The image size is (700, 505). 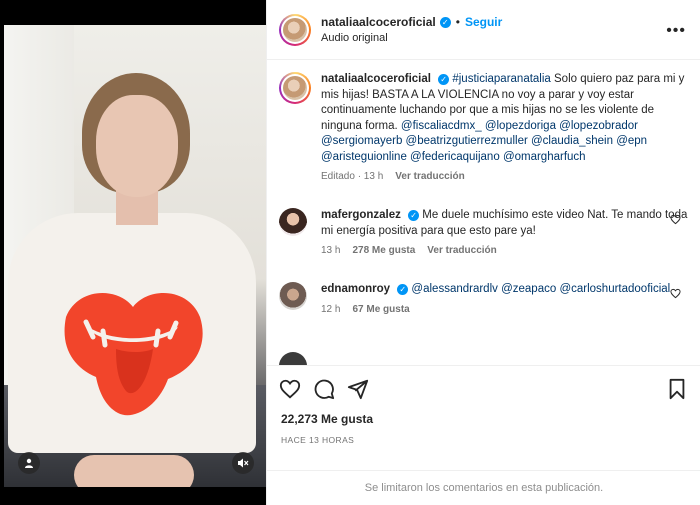 What do you see at coordinates (358, 389) in the screenshot?
I see `share-send-icon` at bounding box center [358, 389].